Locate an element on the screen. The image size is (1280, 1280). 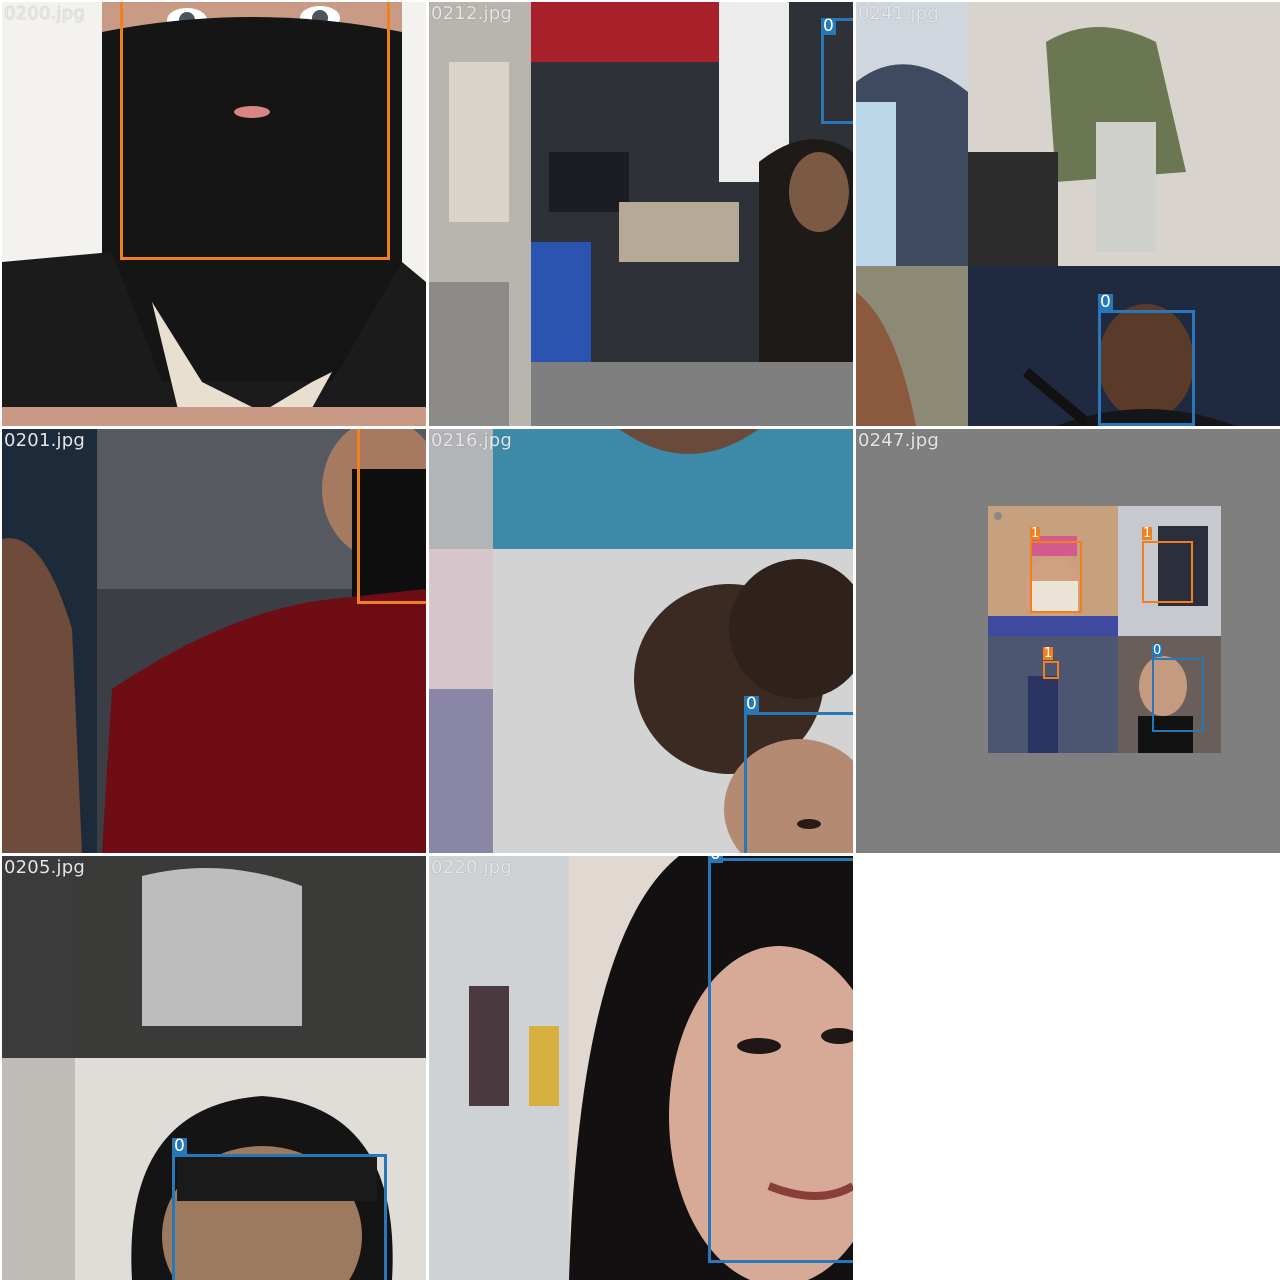
filename-label: 0201.jpg is located at coordinates (44, 440).